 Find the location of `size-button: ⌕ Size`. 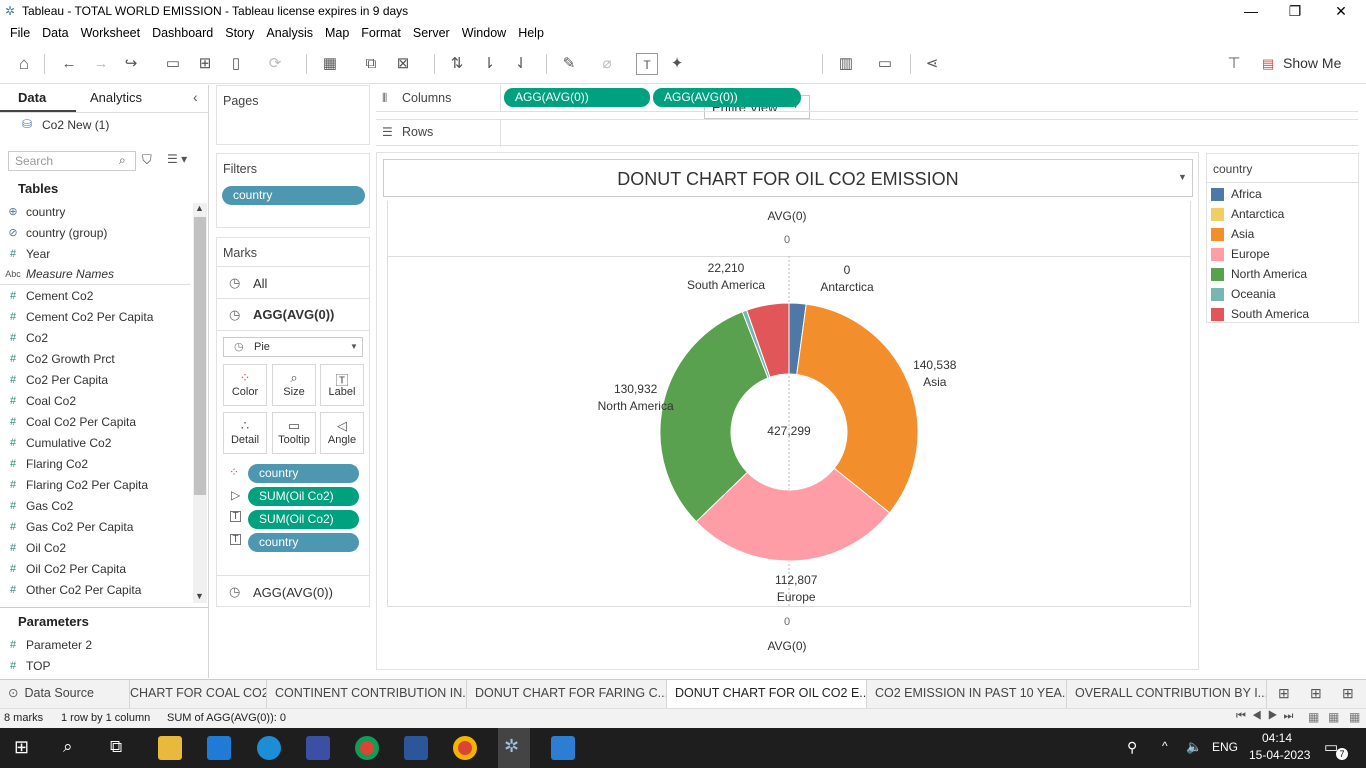

size-button: ⌕ Size is located at coordinates (294, 385).